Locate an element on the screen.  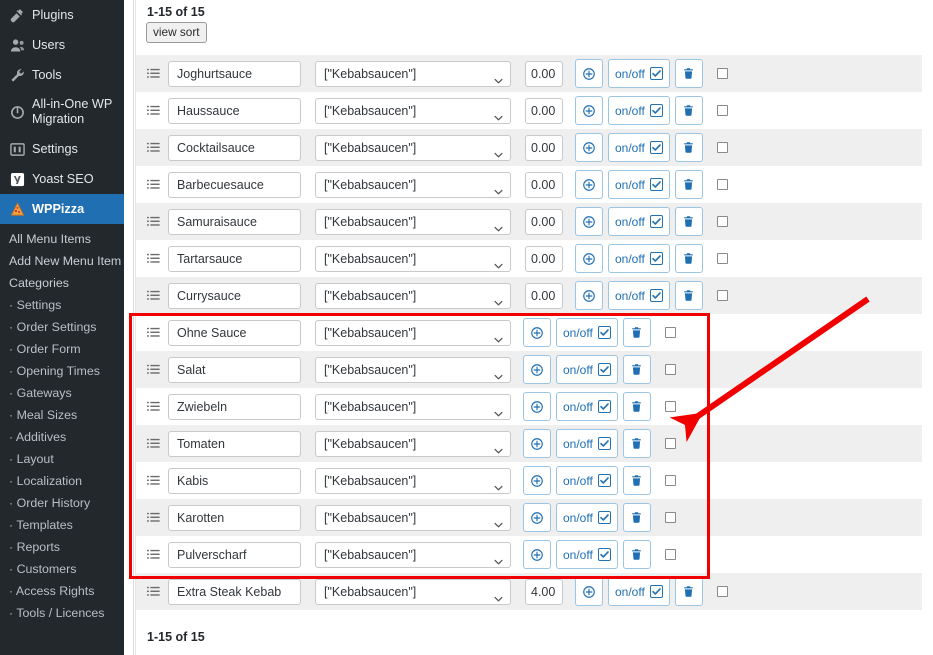
item-name-input: Tomaten is located at coordinates (234, 443).